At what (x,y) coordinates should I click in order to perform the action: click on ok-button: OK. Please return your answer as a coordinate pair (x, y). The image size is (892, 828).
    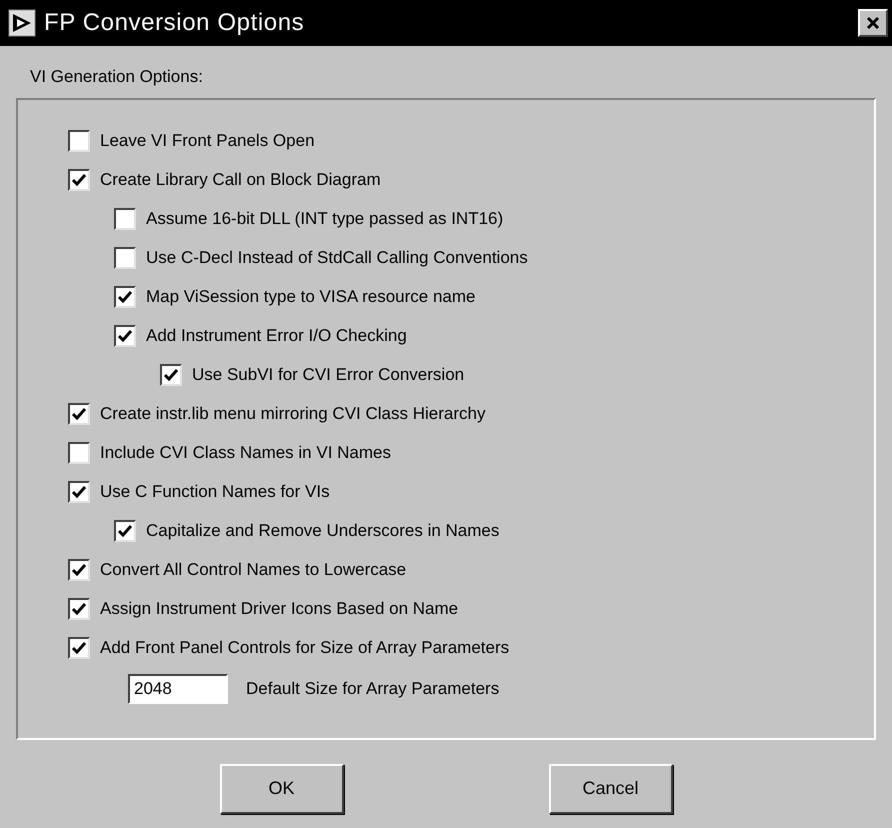
    Looking at the image, I should click on (282, 789).